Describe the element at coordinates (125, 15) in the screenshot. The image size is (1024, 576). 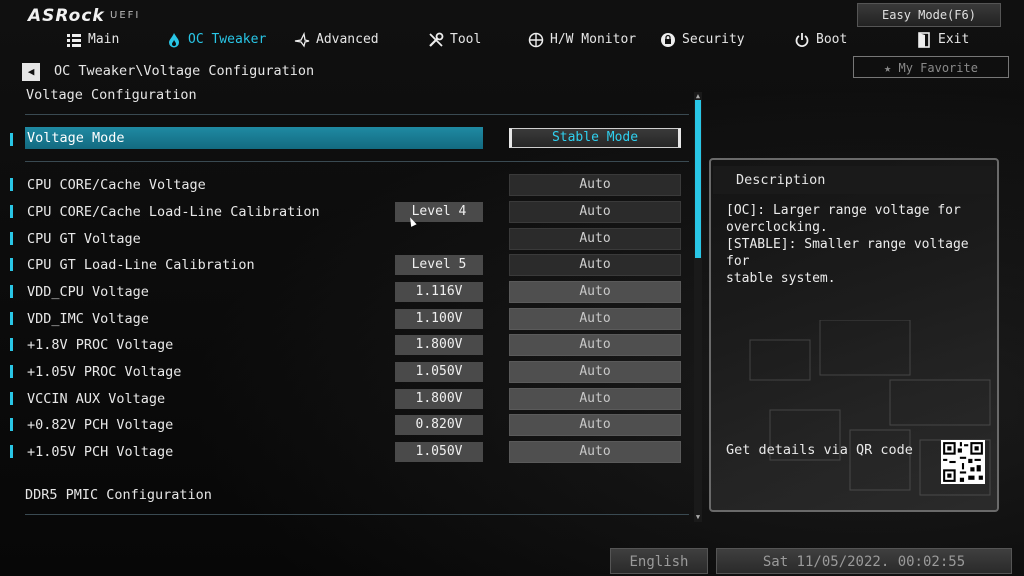
I see `uefi-label: UEFI` at that location.